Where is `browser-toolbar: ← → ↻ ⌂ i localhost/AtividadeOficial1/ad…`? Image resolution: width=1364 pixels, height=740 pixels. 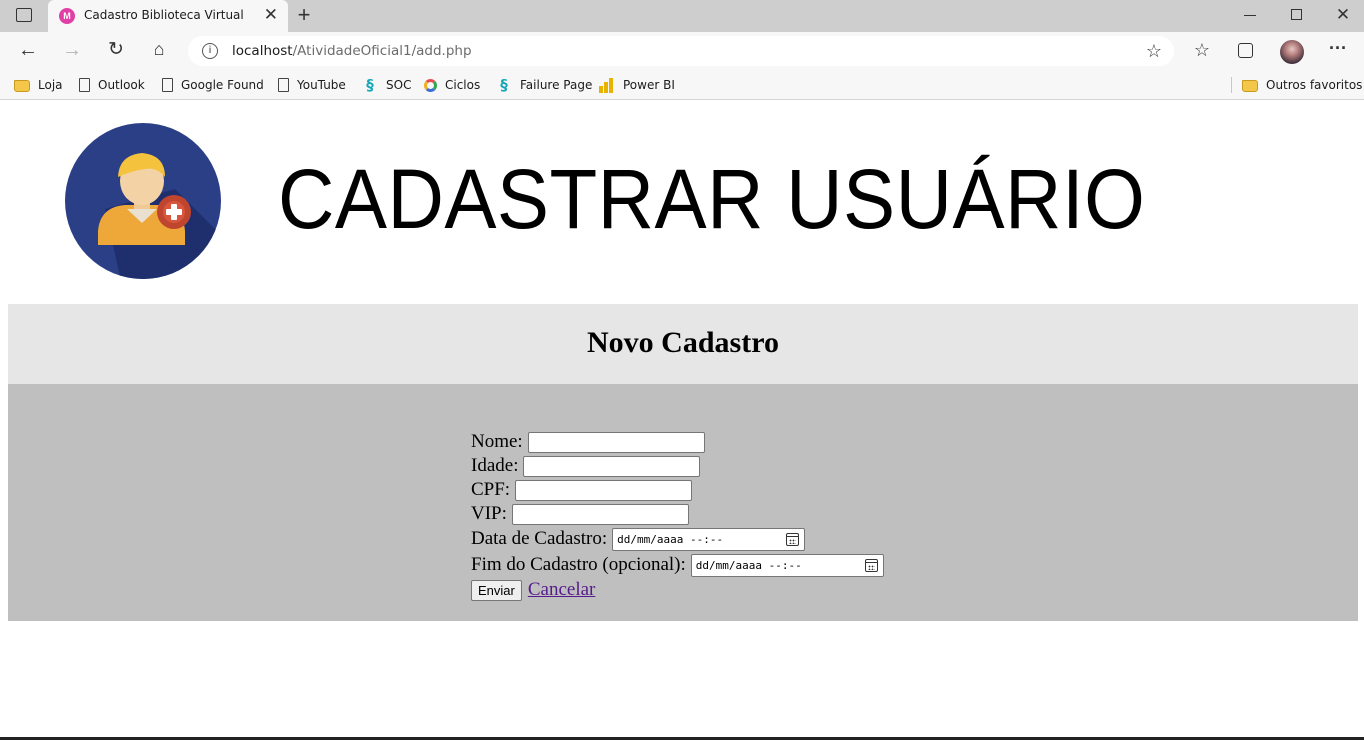 browser-toolbar: ← → ↻ ⌂ i localhost/AtividadeOficial1/ad… is located at coordinates (682, 51).